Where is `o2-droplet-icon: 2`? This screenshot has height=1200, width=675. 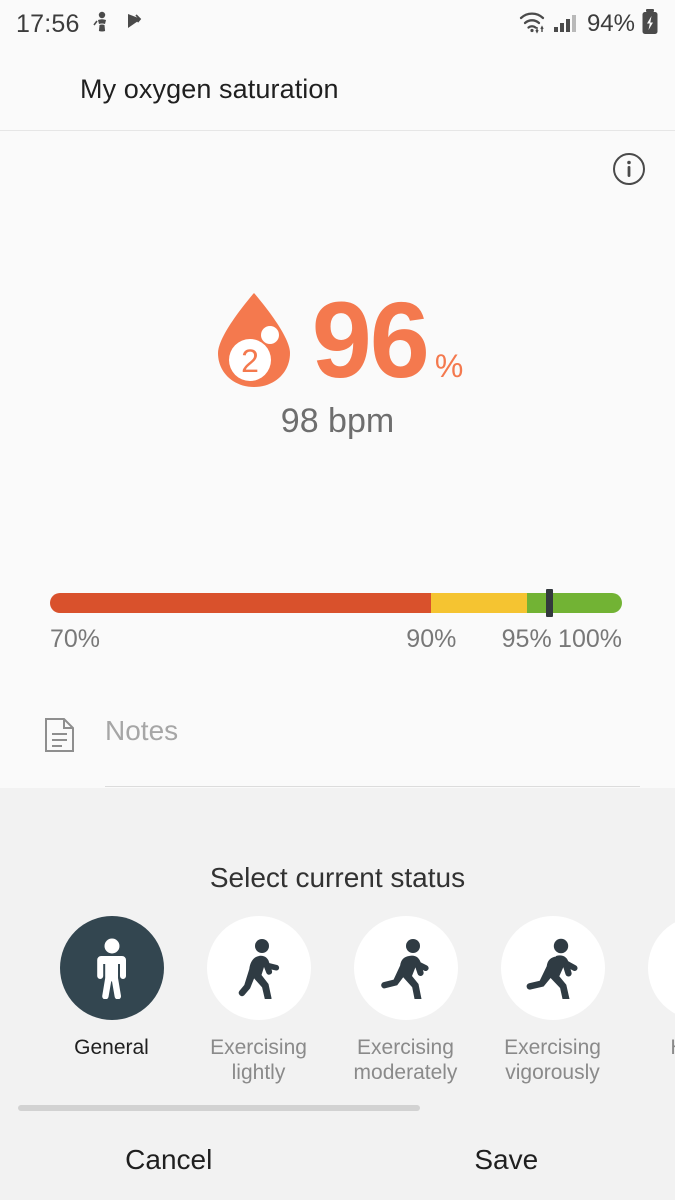
o2-droplet-icon: 2 is located at coordinates (254, 342).